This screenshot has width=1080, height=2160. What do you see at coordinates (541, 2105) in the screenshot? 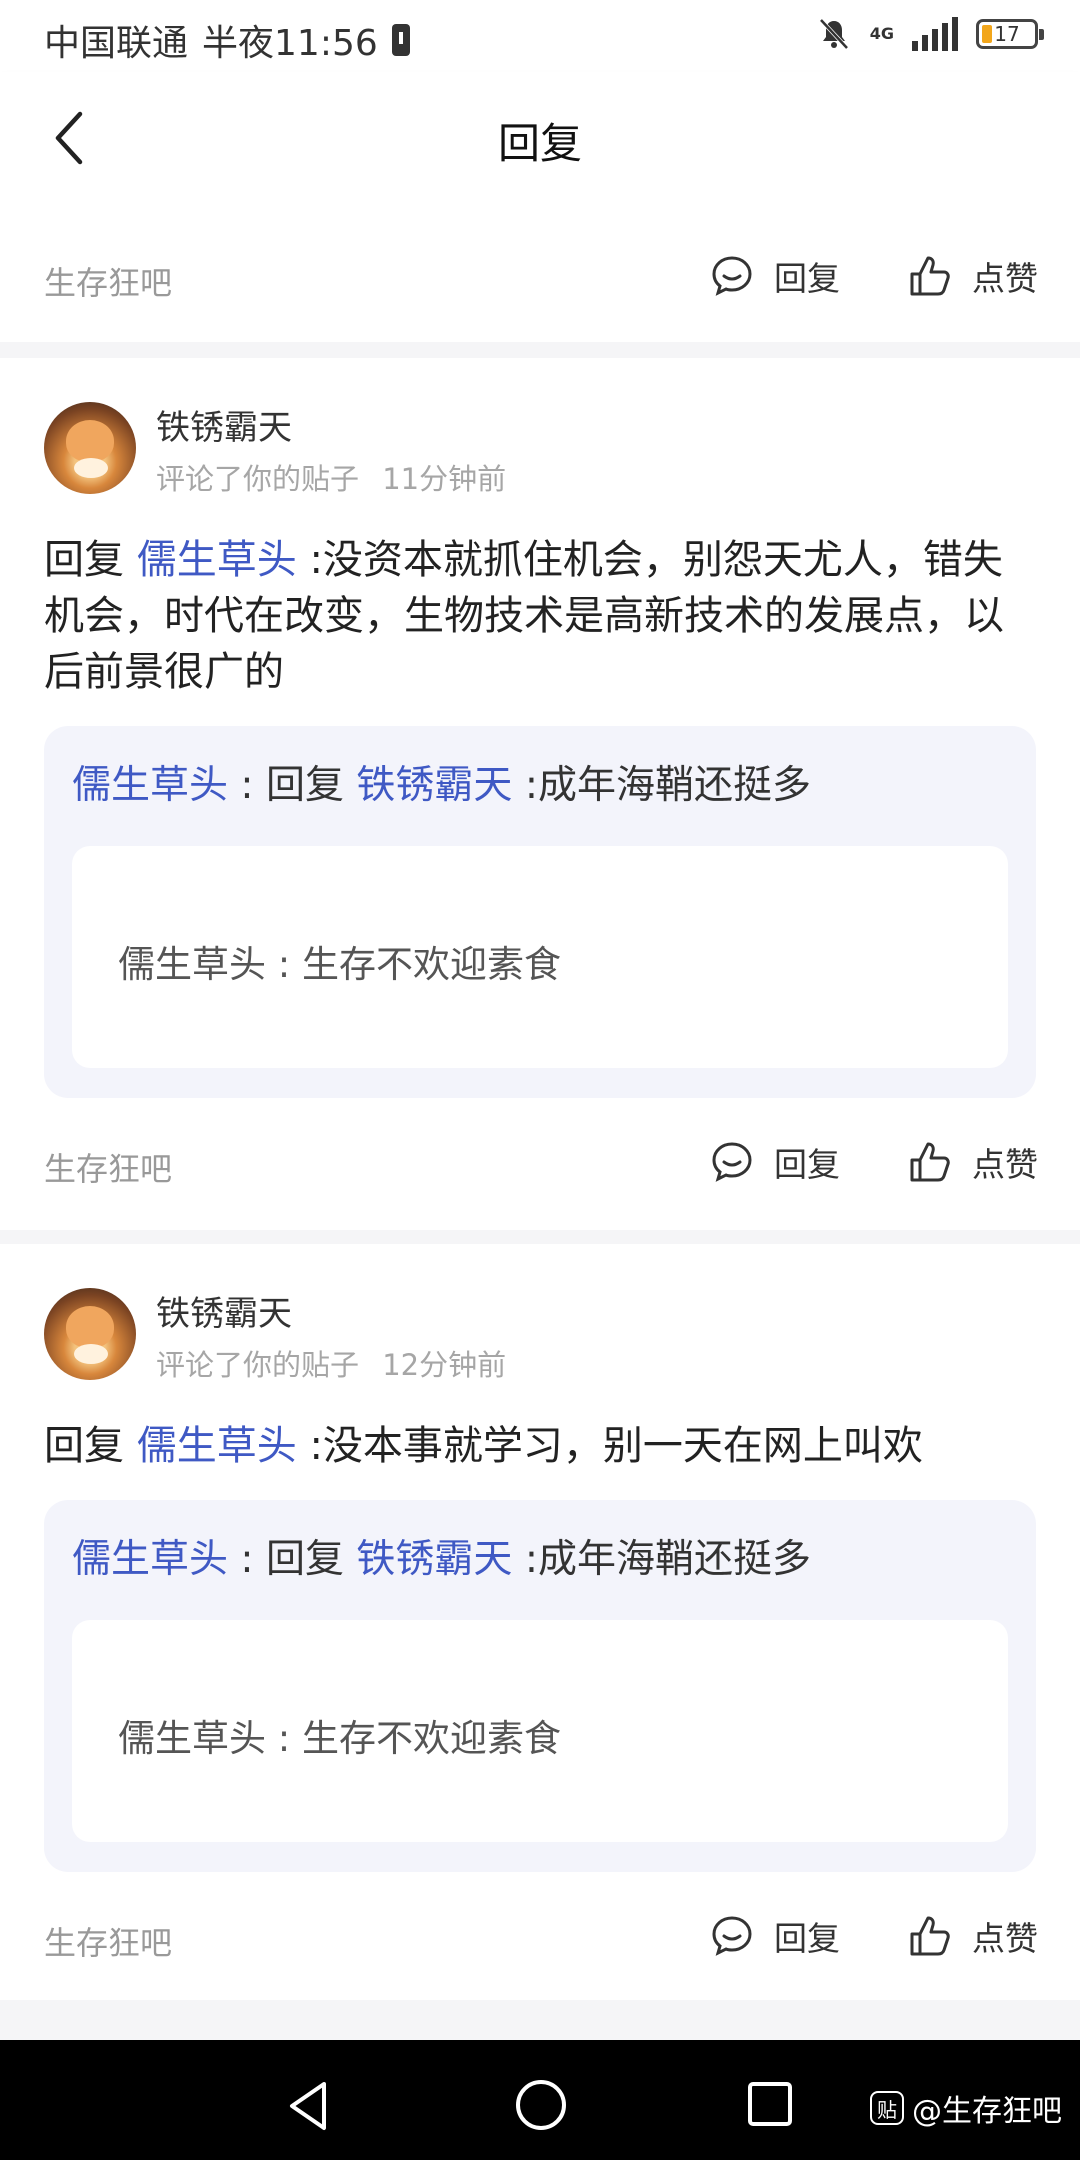
I see `nav-home-icon` at bounding box center [541, 2105].